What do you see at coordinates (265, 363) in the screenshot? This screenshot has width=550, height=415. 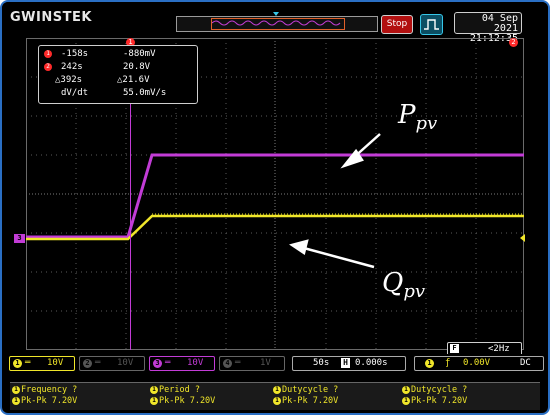 I see `ch4-scale: 1V` at bounding box center [265, 363].